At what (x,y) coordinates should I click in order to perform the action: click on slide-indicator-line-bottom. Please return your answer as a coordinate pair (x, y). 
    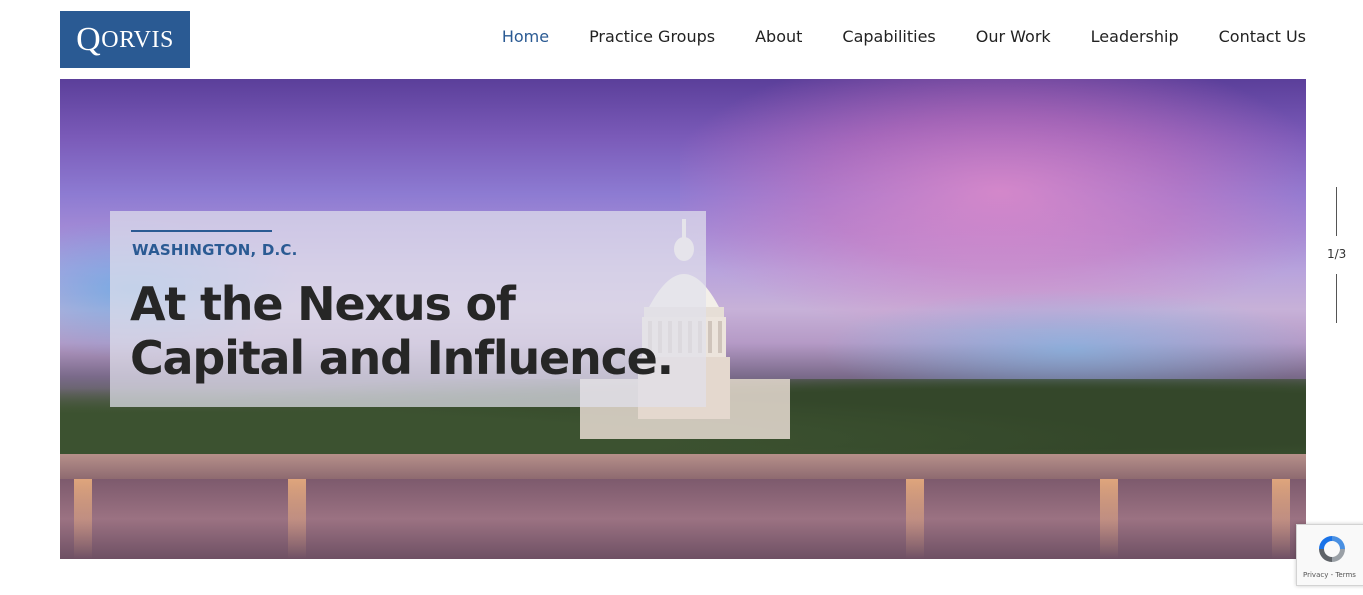
    Looking at the image, I should click on (1336, 298).